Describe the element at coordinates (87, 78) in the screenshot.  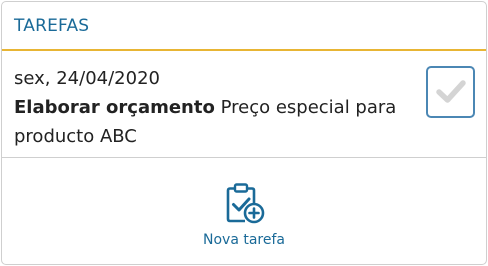
I see `task-date: sex, 24/04/2020` at that location.